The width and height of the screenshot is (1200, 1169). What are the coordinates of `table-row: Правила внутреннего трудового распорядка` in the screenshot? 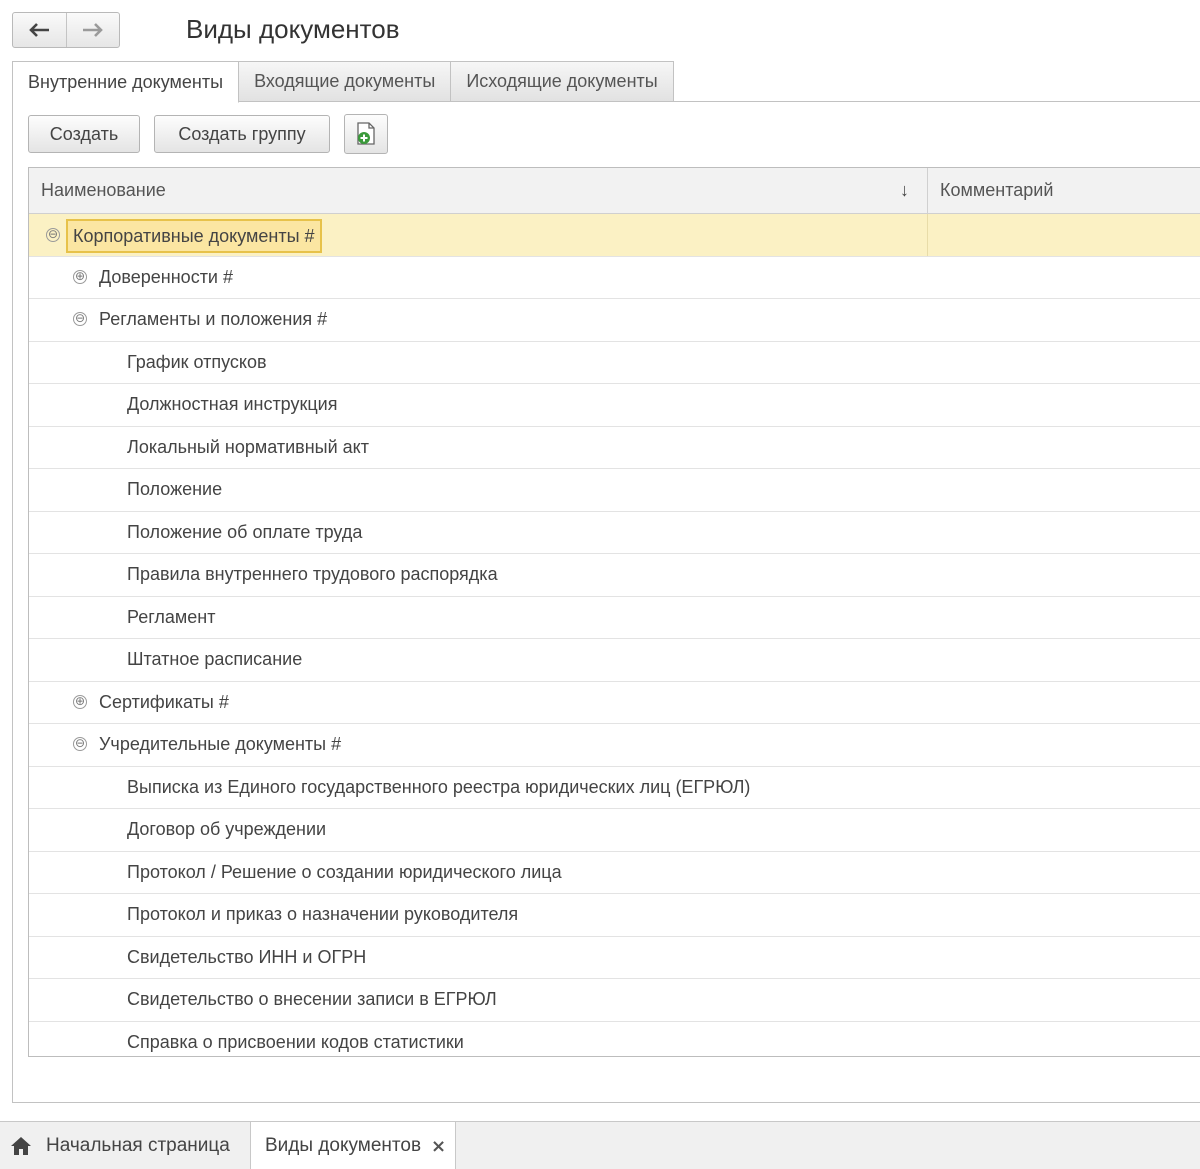 It's located at (614, 575).